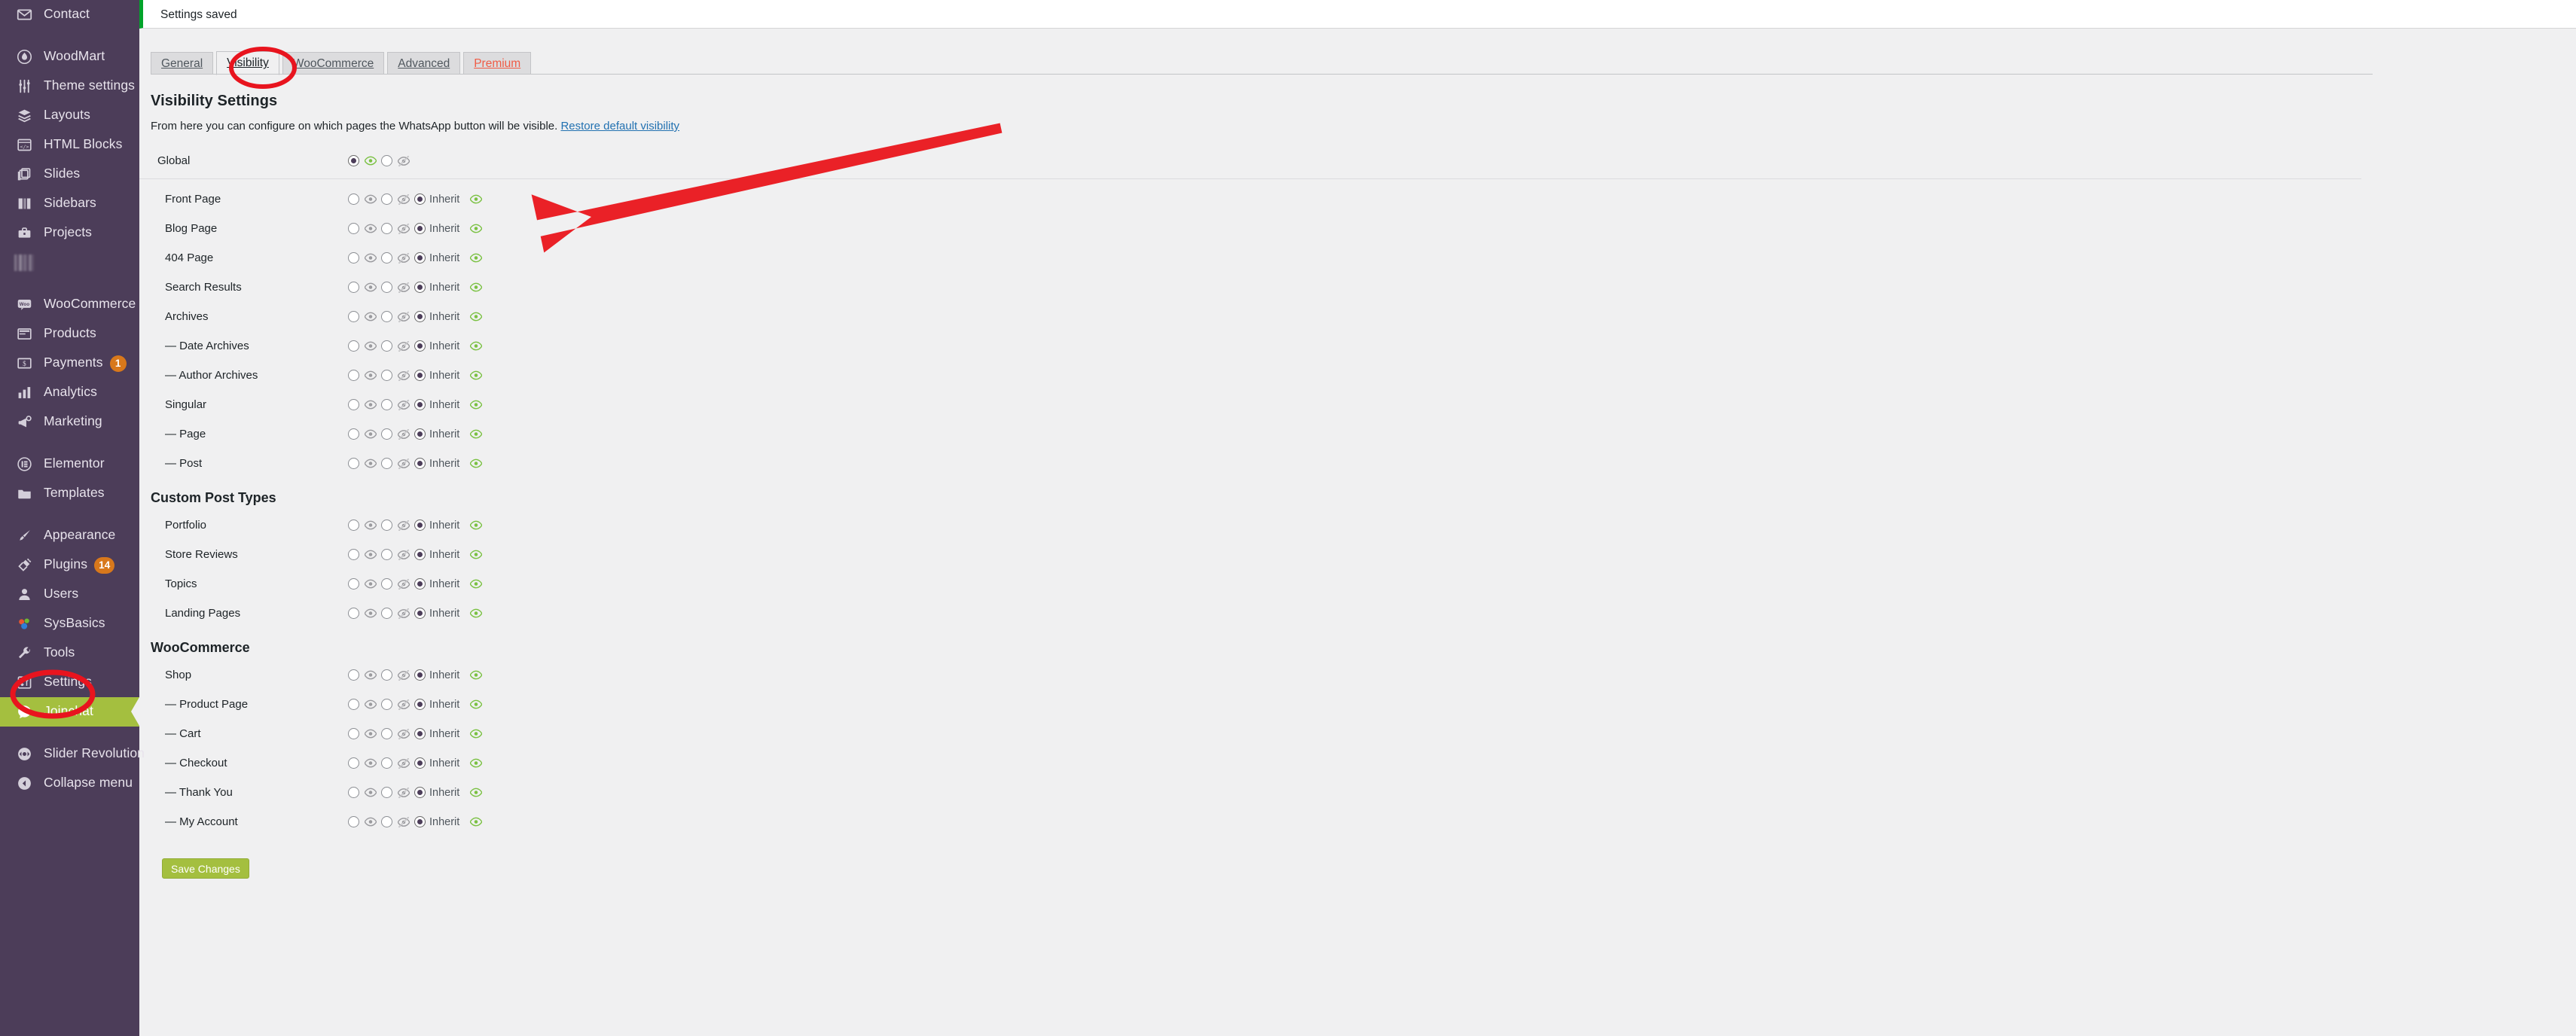 The width and height of the screenshot is (2576, 1036). What do you see at coordinates (72, 754) in the screenshot?
I see `sidebar-item-slider-revolution: Slider Revolution` at bounding box center [72, 754].